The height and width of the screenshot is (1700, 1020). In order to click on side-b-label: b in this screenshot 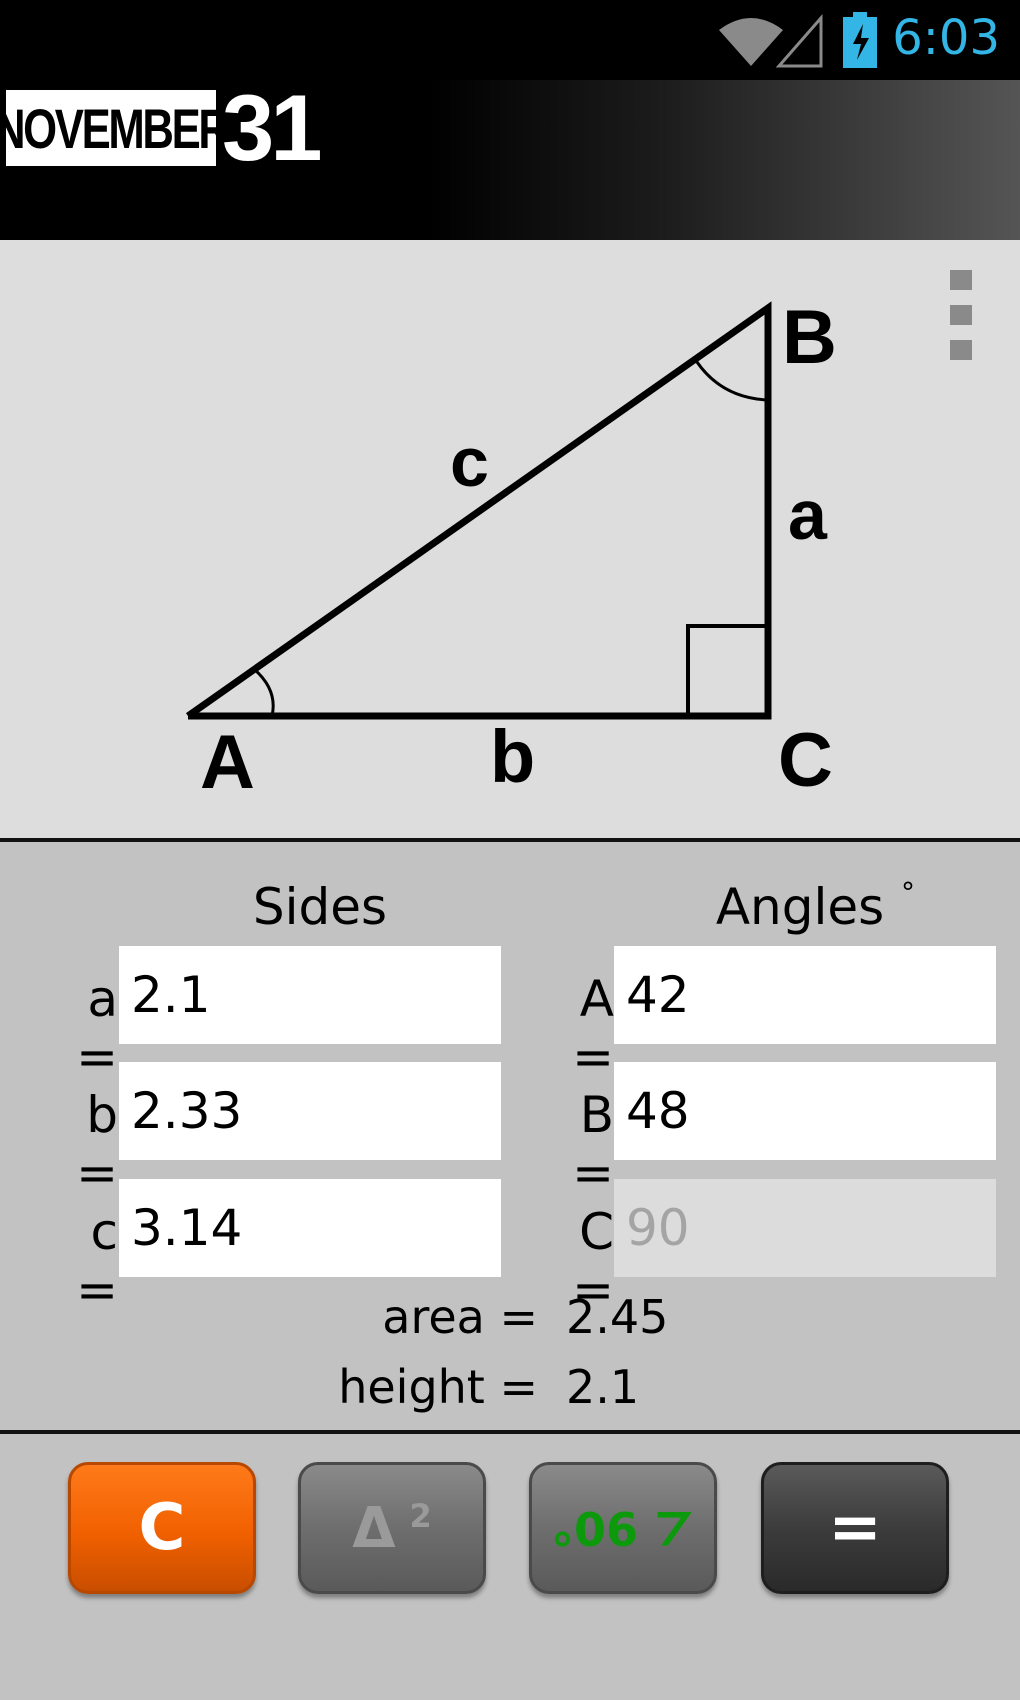, I will do `click(513, 756)`.